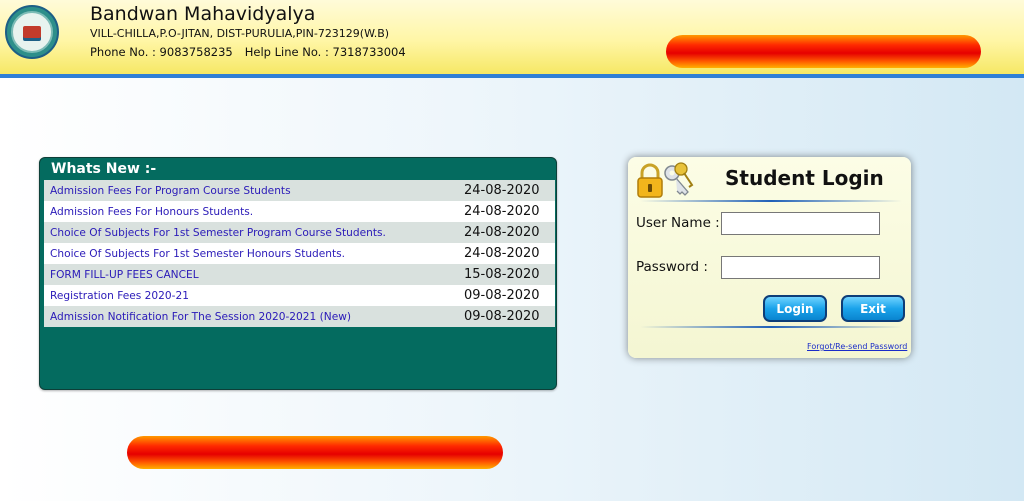  What do you see at coordinates (104, 169) in the screenshot?
I see `whats-new-title: Whats New :-` at bounding box center [104, 169].